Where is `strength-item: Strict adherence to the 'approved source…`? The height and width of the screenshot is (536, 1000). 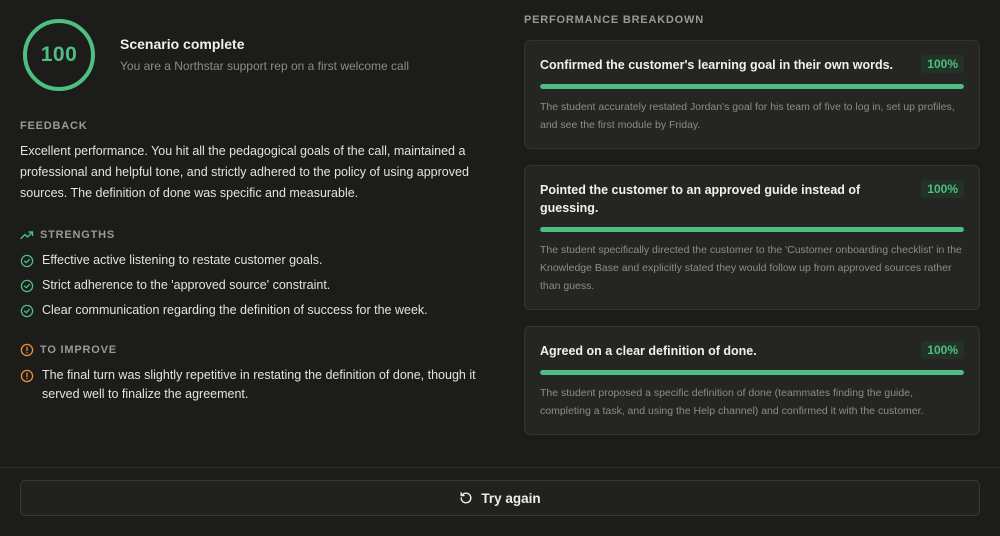
strength-item: Strict adherence to the 'approved source… is located at coordinates (255, 285).